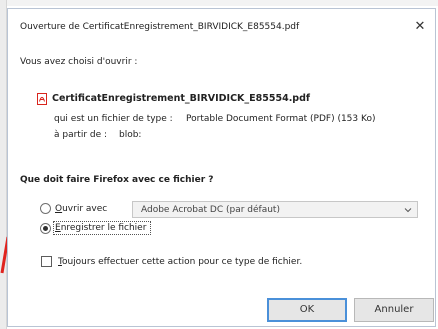 The width and height of the screenshot is (438, 329). Describe the element at coordinates (3, 164) in the screenshot. I see `background-window-strip` at that location.